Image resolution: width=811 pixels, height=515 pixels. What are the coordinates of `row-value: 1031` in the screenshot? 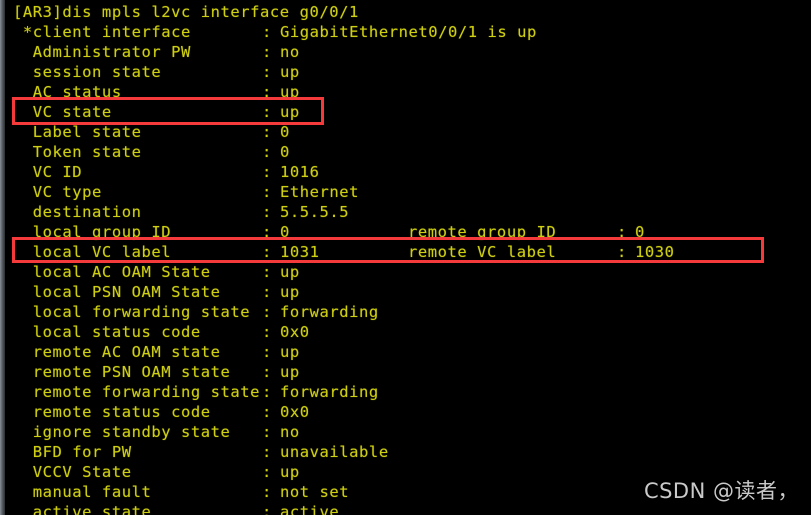 It's located at (300, 252).